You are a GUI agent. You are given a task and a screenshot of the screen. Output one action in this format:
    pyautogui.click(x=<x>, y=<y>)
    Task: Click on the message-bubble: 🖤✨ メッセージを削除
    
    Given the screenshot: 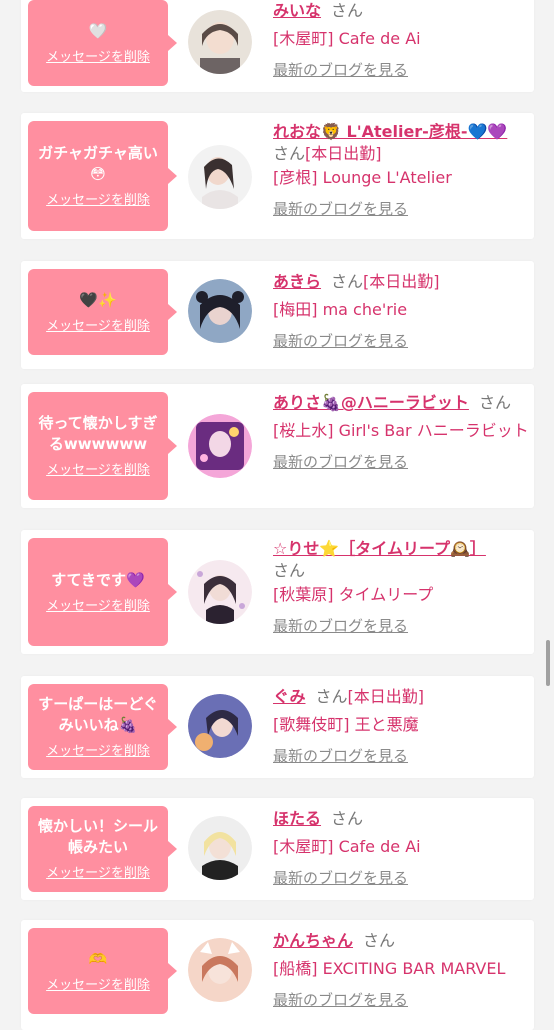 What is the action you would take?
    pyautogui.click(x=102, y=312)
    